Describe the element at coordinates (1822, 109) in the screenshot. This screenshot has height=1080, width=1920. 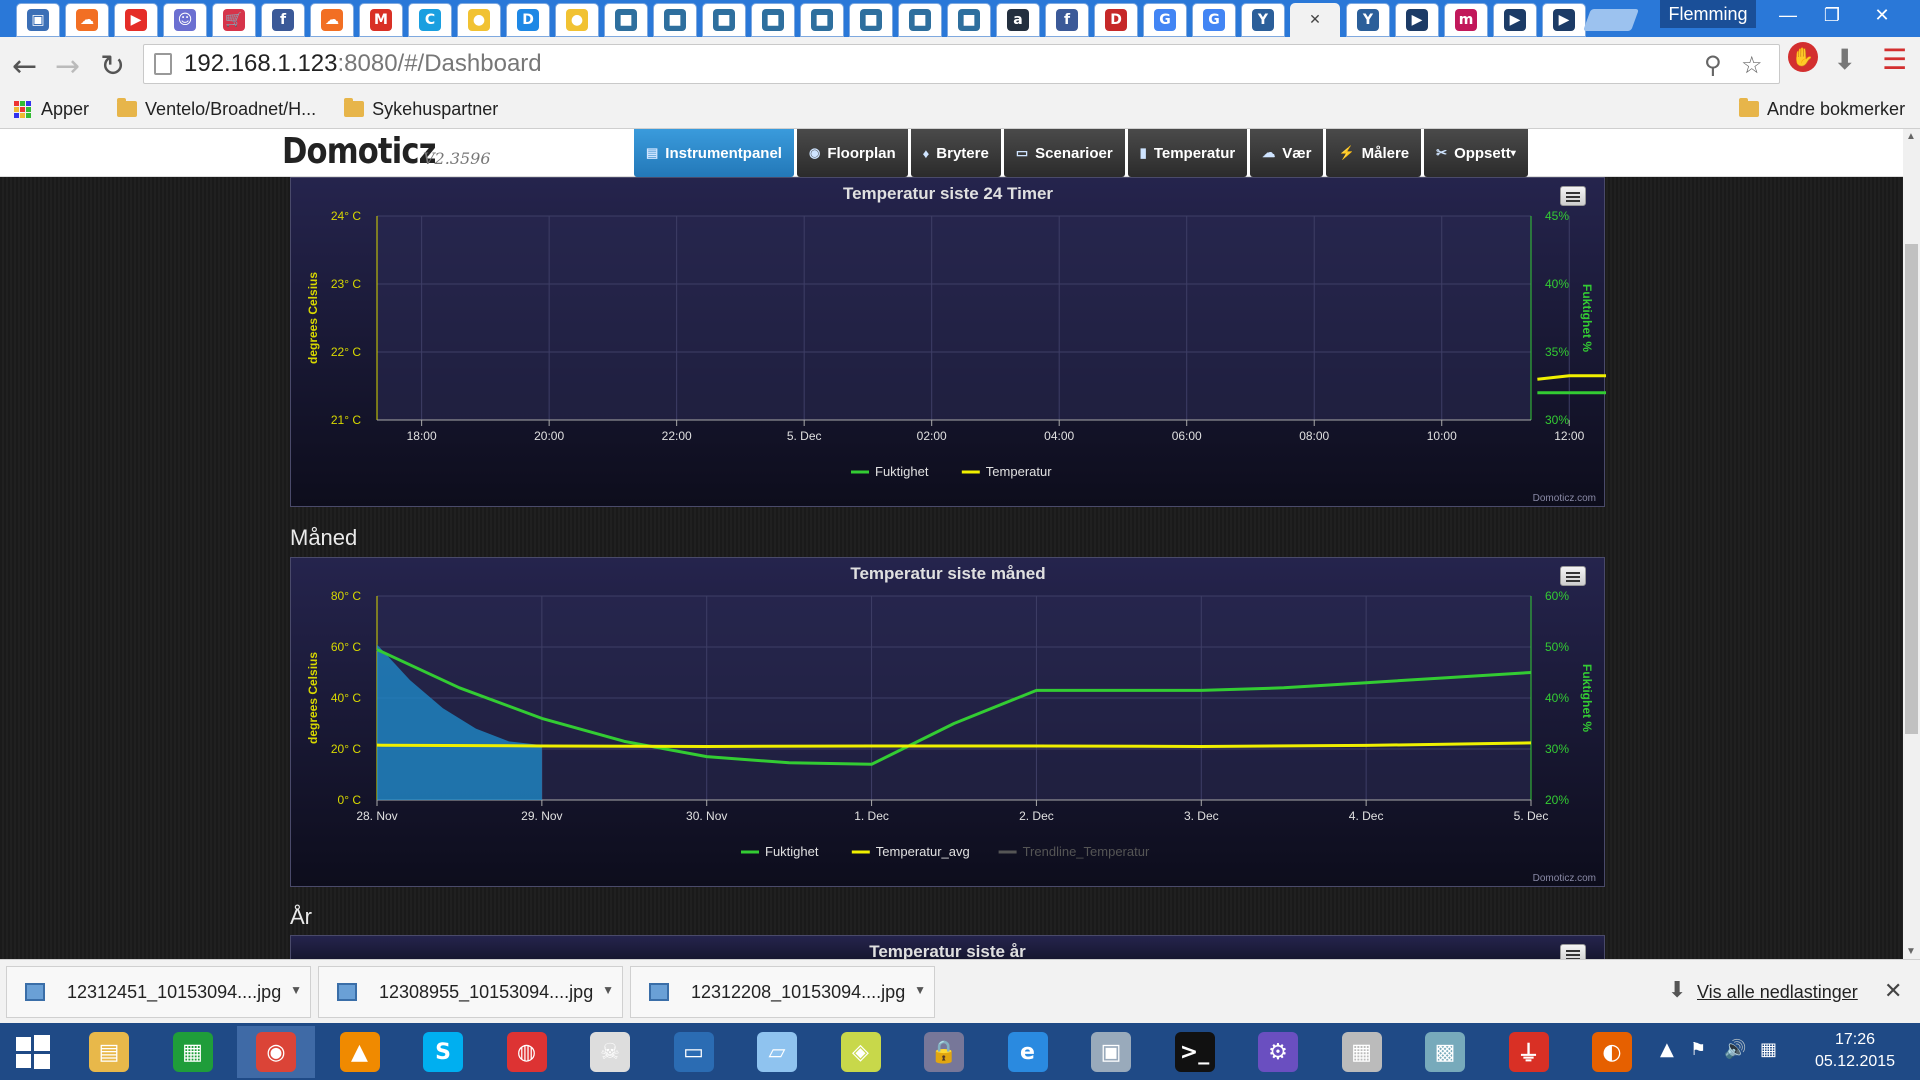
I see `other-bookmarks: Andre bokmerker` at that location.